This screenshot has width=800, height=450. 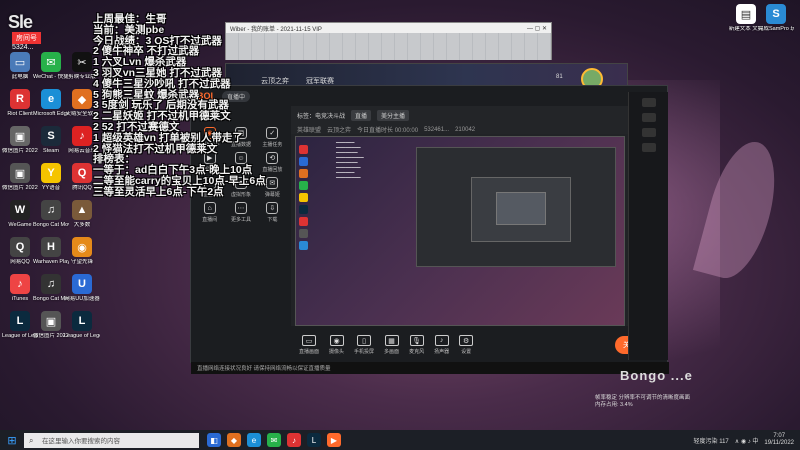 What do you see at coordinates (466, 352) in the screenshot?
I see `control-label: 设置` at bounding box center [466, 352].